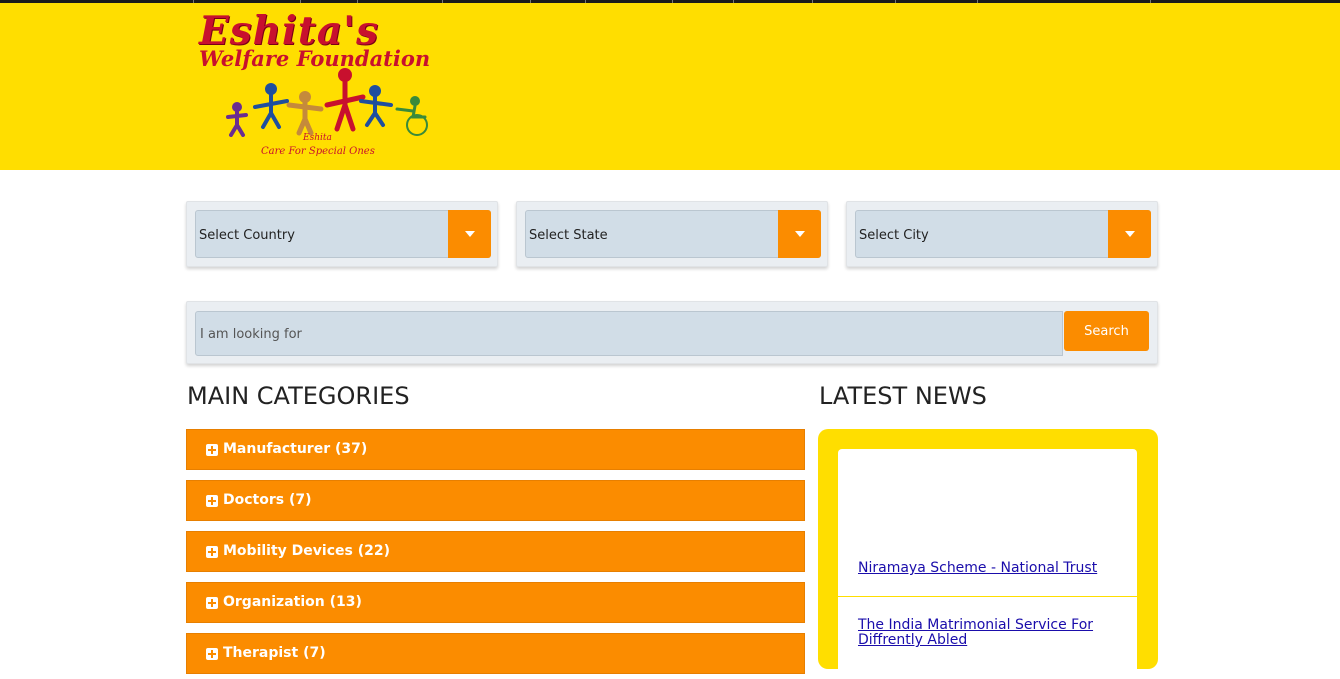  What do you see at coordinates (894, 235) in the screenshot?
I see `city-select-value: Select City` at bounding box center [894, 235].